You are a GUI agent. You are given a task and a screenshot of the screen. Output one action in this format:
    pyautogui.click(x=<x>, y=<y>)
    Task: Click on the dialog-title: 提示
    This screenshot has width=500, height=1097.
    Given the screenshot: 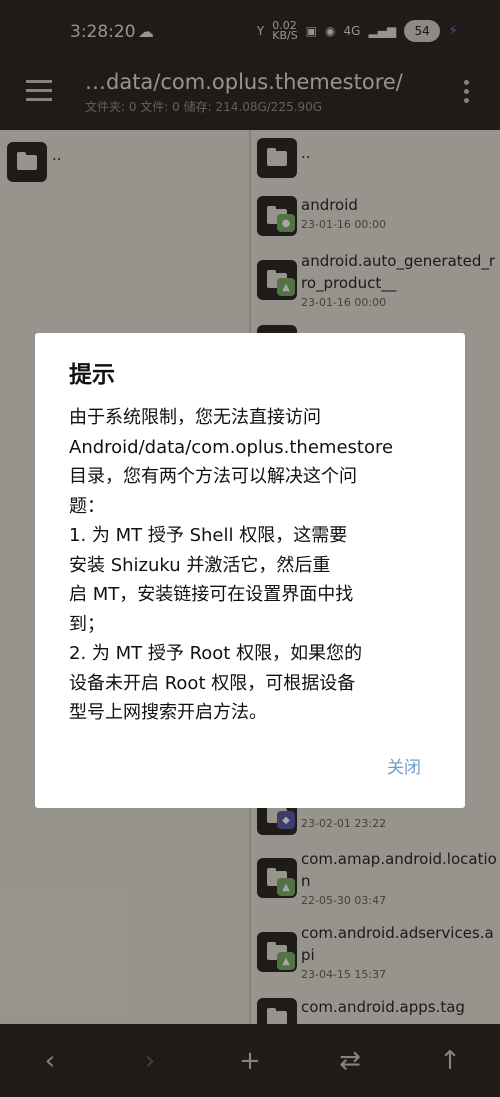 What is the action you would take?
    pyautogui.click(x=92, y=375)
    